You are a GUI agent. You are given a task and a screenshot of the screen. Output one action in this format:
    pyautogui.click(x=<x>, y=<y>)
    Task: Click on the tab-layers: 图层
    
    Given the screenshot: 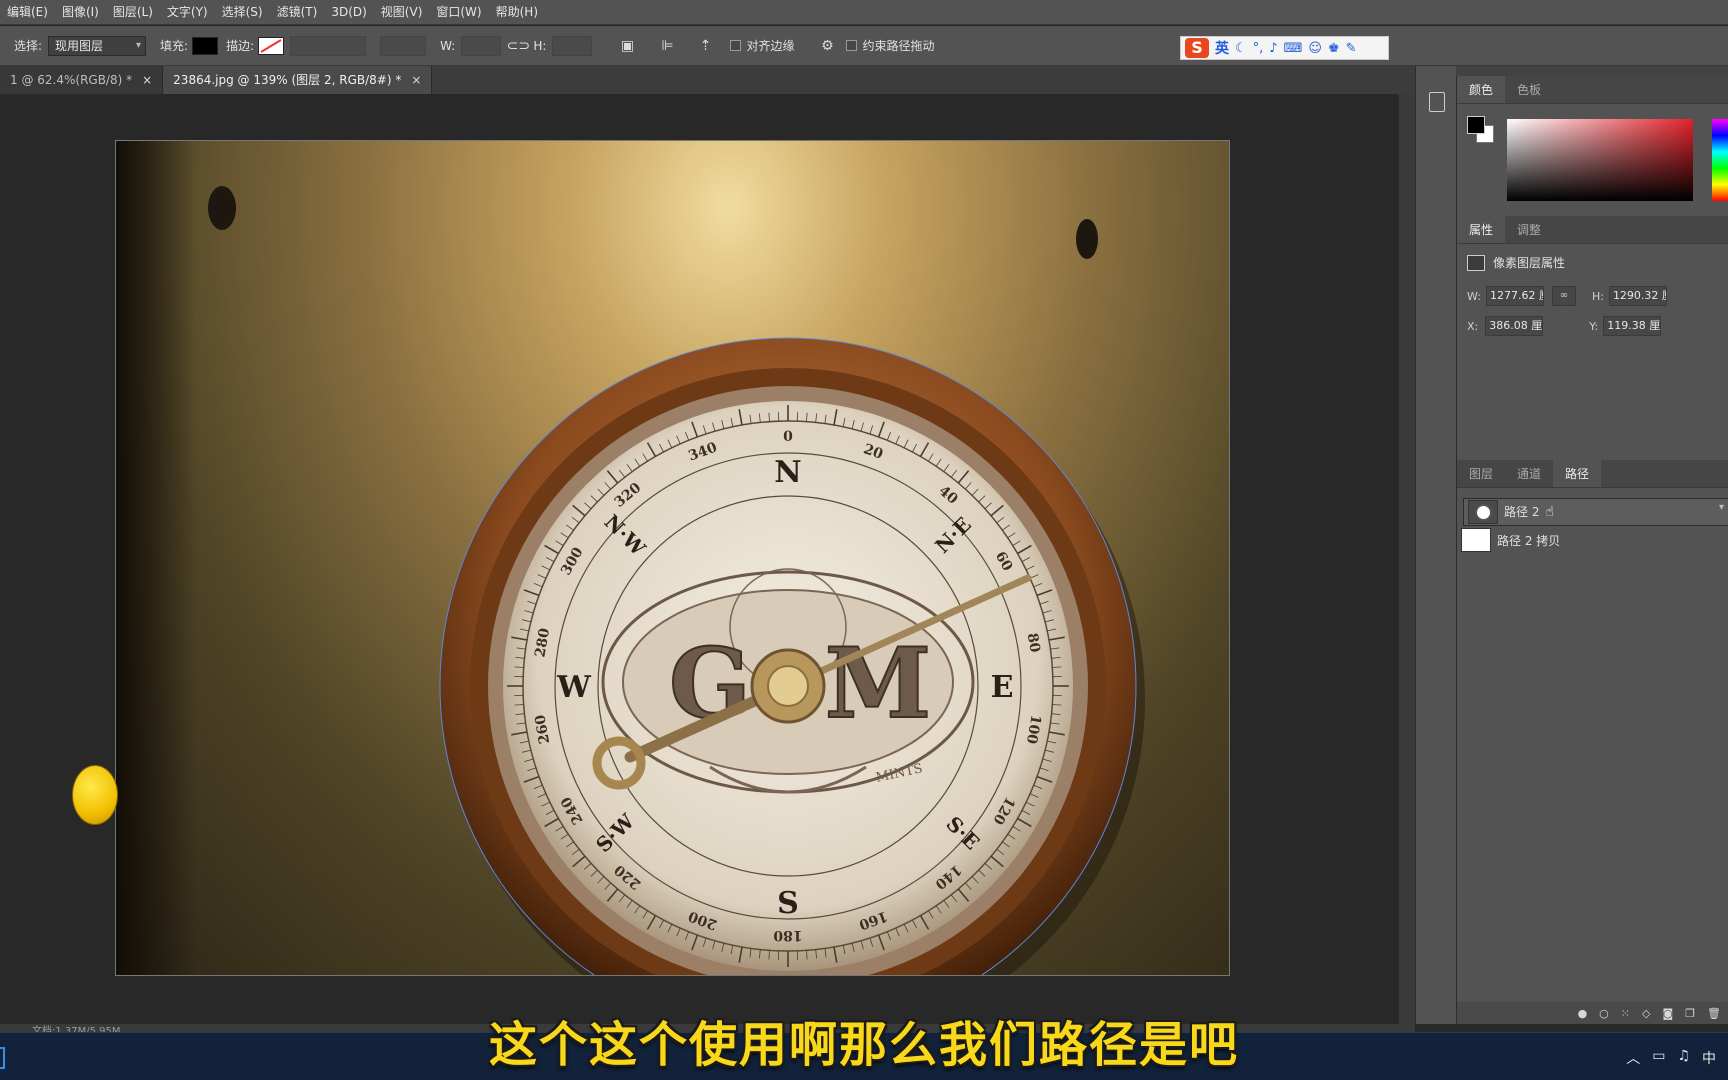 What is the action you would take?
    pyautogui.click(x=1481, y=473)
    